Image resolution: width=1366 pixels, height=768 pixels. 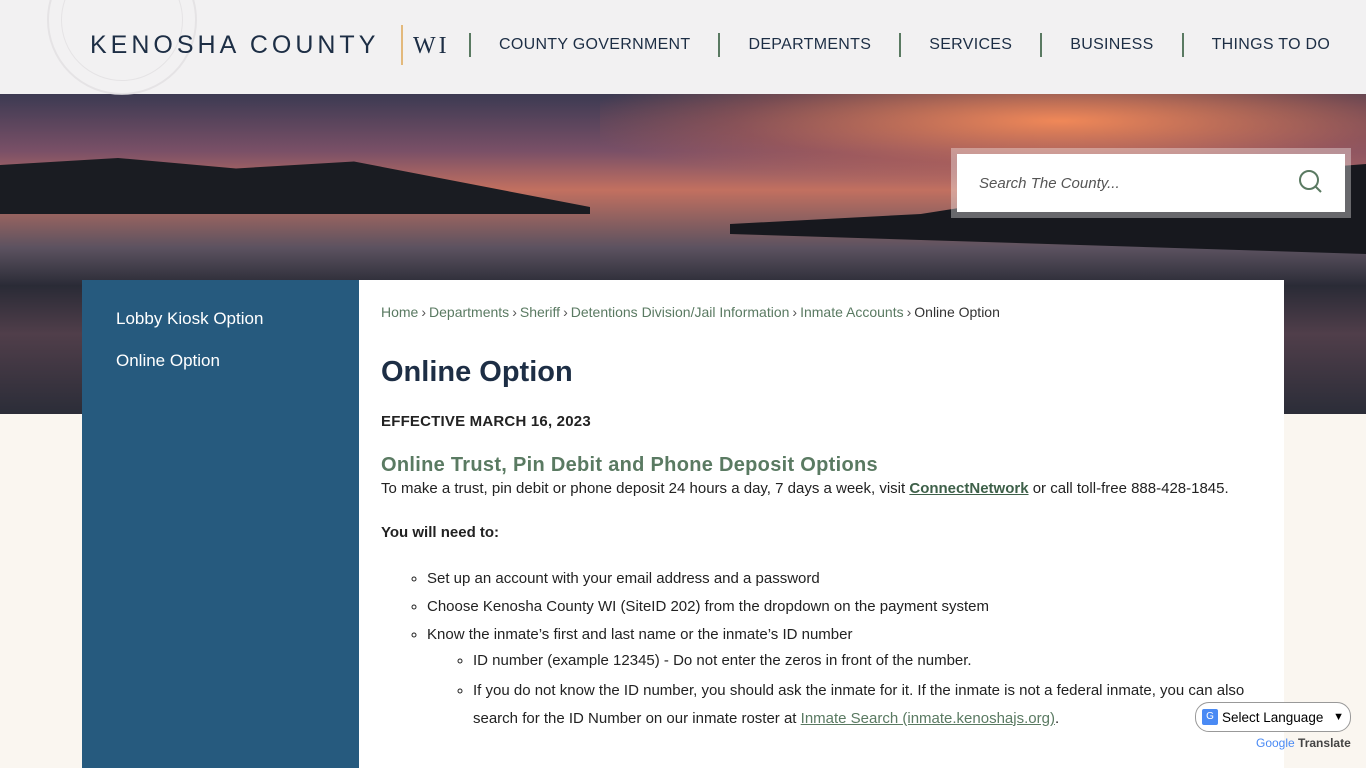 What do you see at coordinates (1275, 743) in the screenshot?
I see `google-logo: Google` at bounding box center [1275, 743].